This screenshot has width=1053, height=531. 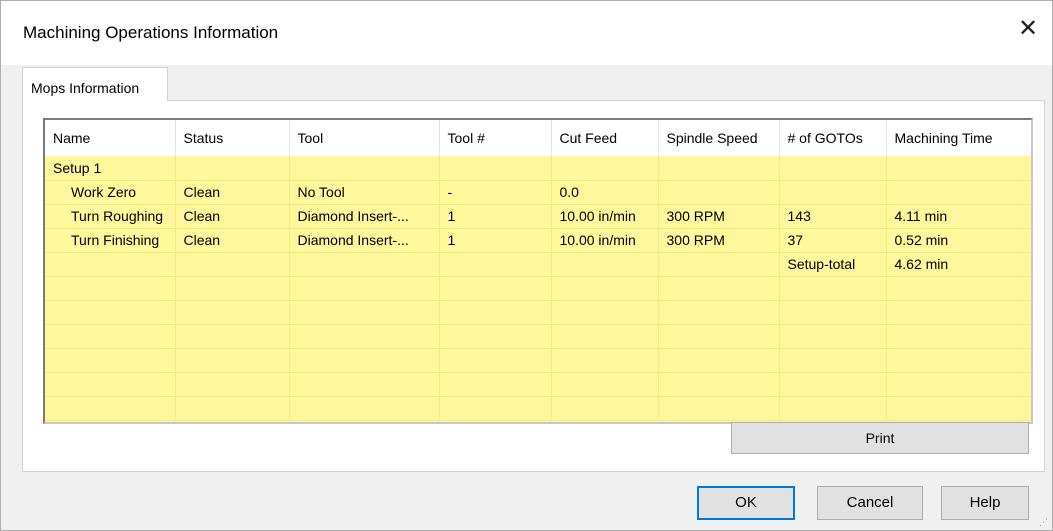 I want to click on table-cell: Work Zero, so click(x=110, y=192).